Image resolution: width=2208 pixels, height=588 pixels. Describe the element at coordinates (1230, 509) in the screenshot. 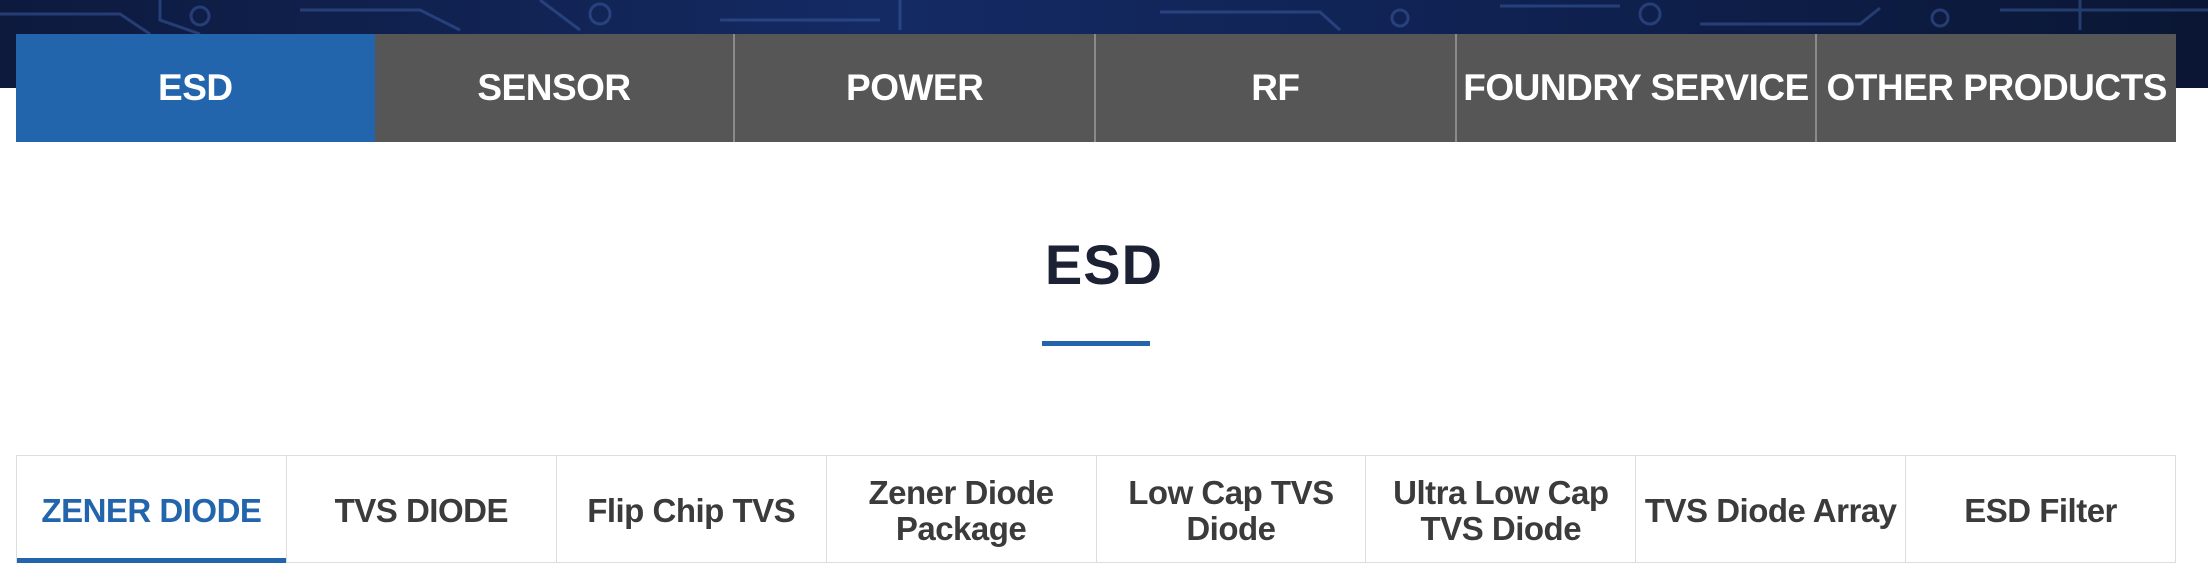

I see `sub-tab-low-cap-tvs-diode: Low Cap TVS Diode` at that location.